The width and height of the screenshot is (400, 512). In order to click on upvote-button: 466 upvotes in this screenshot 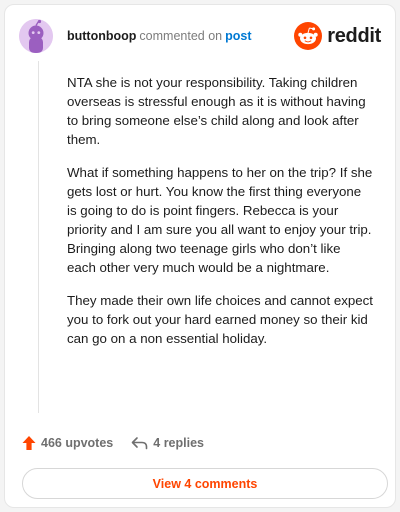, I will do `click(67, 443)`.